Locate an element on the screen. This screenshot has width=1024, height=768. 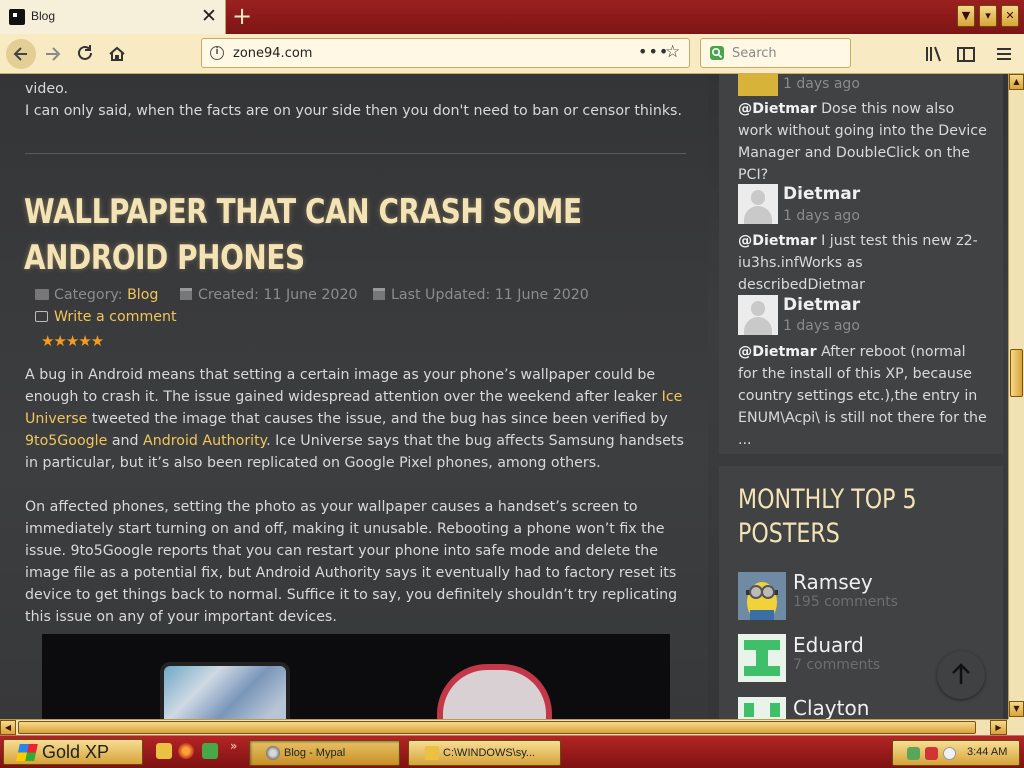
task-blog-mypal: Blog - Mypal is located at coordinates (324, 753).